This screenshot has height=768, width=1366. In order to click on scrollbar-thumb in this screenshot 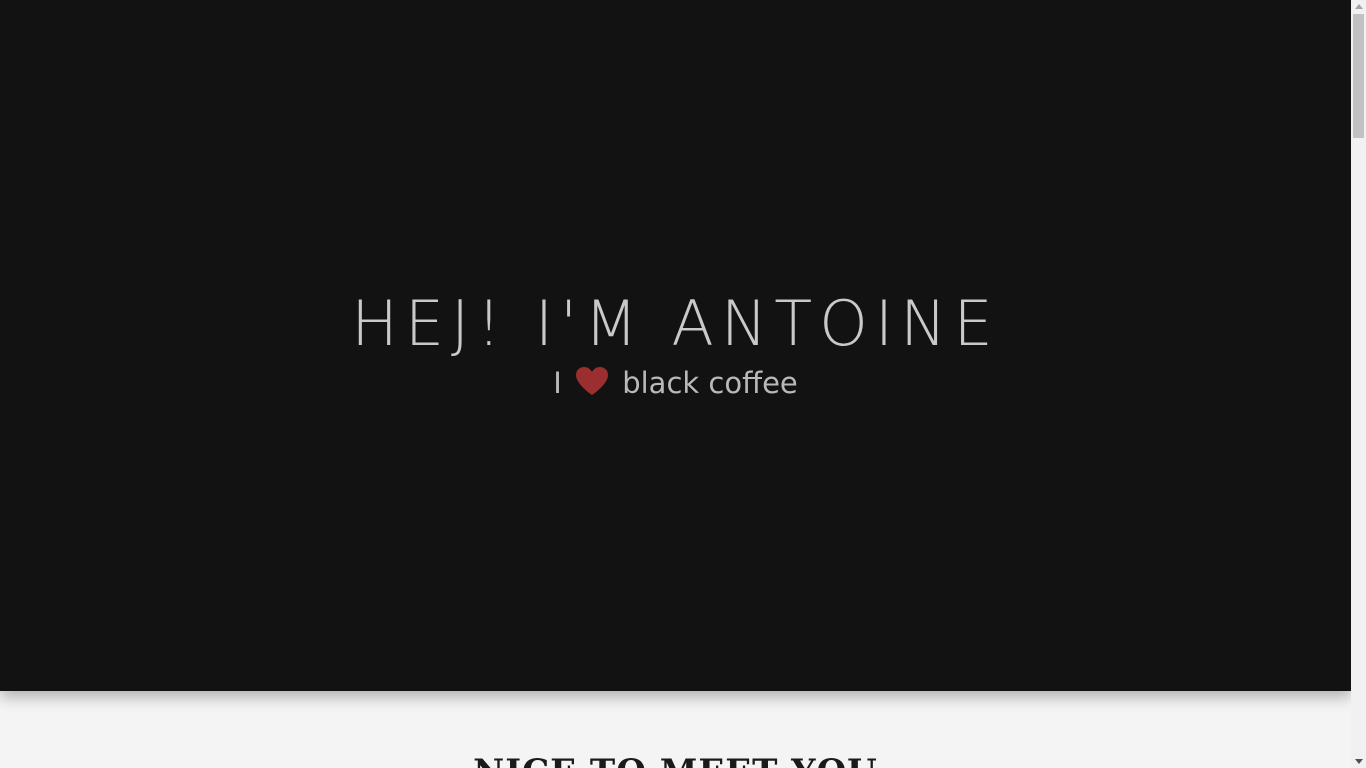, I will do `click(1358, 76)`.